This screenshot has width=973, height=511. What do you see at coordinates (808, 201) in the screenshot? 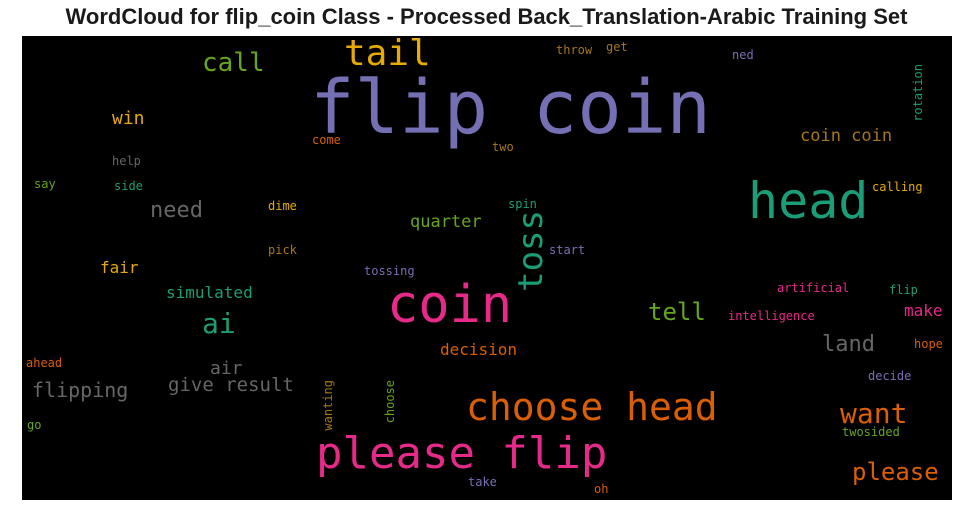
I see `word-head: head` at bounding box center [808, 201].